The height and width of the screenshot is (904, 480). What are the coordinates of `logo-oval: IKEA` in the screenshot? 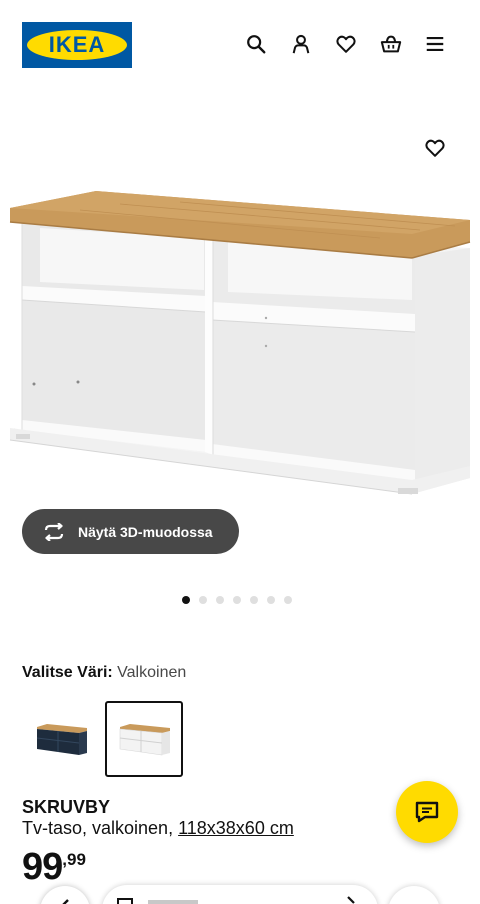 It's located at (77, 45).